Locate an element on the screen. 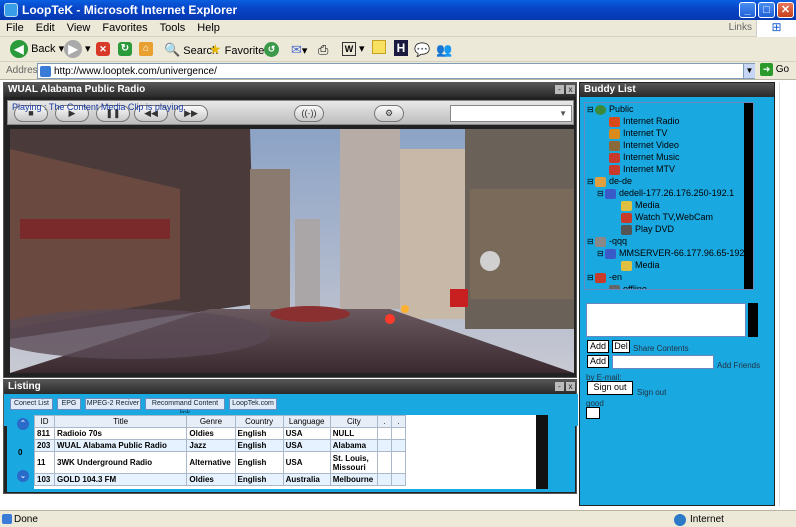 This screenshot has width=796, height=527. column-genre: Genre is located at coordinates (211, 421).